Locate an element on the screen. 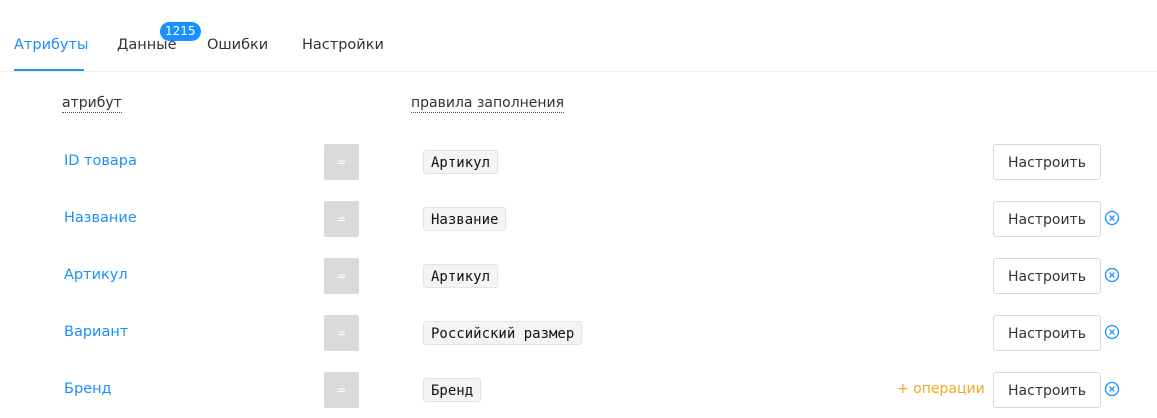 The height and width of the screenshot is (418, 1157). table-row: Артикул = Артикул Настроить is located at coordinates (578, 276).